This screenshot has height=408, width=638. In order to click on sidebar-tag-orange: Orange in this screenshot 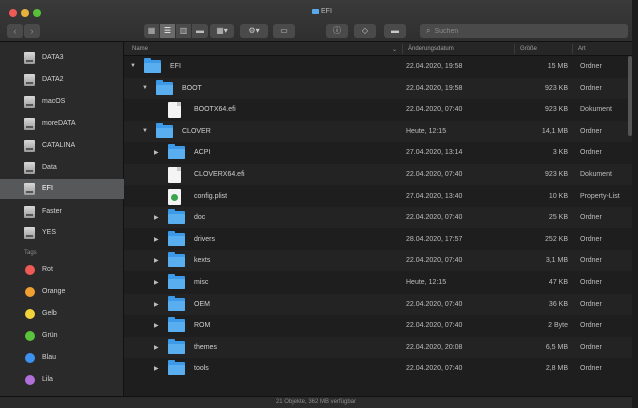, I will do `click(62, 292)`.